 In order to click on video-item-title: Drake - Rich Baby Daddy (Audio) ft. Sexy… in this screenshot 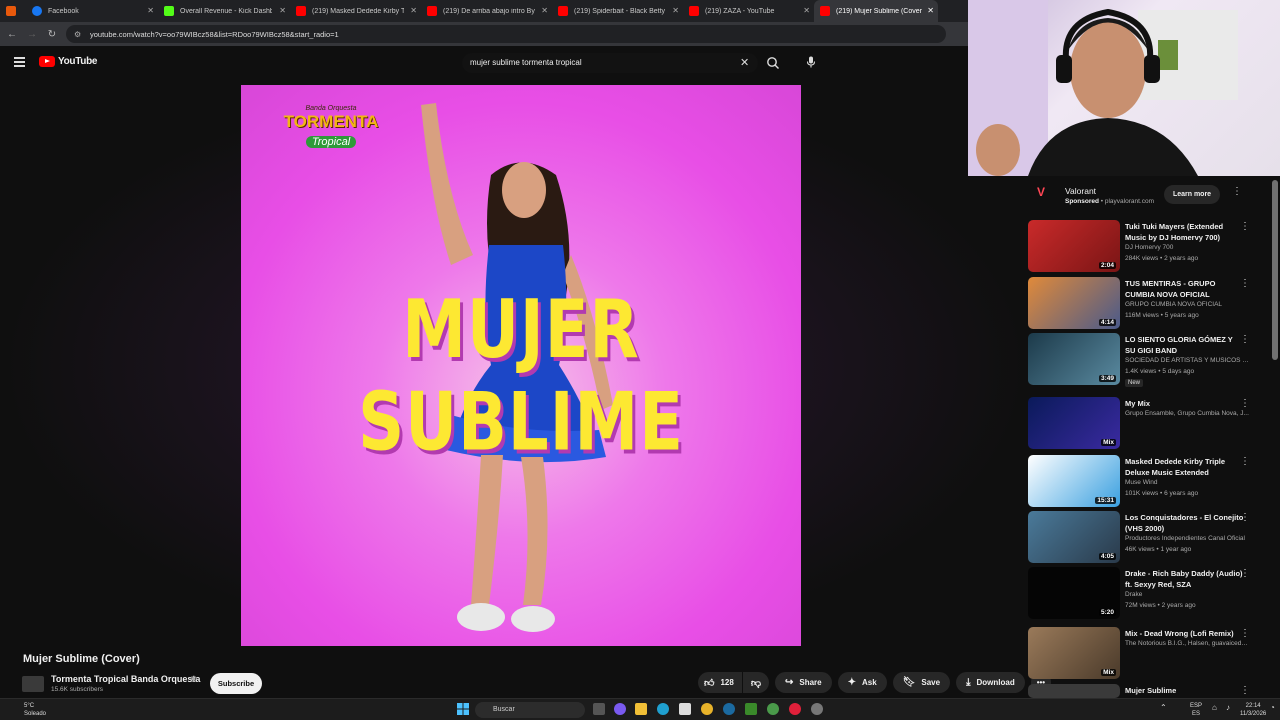, I will do `click(1185, 579)`.